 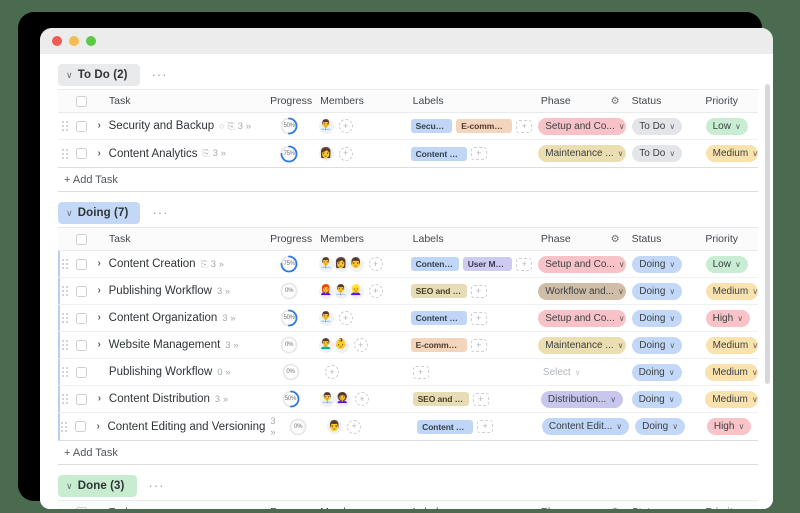 I want to click on label-chip: E-commerce, so click(x=484, y=126).